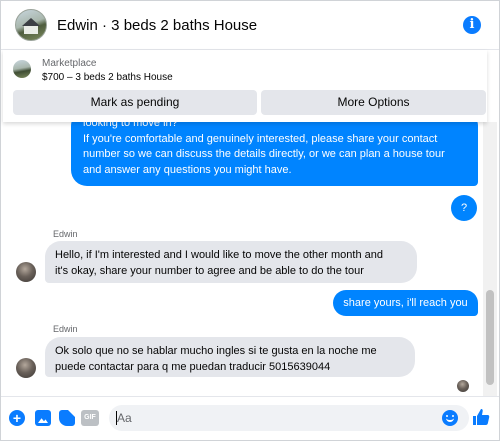 Image resolution: width=500 pixels, height=441 pixels. I want to click on mark-as-pending-button: Mark as pending, so click(135, 102).